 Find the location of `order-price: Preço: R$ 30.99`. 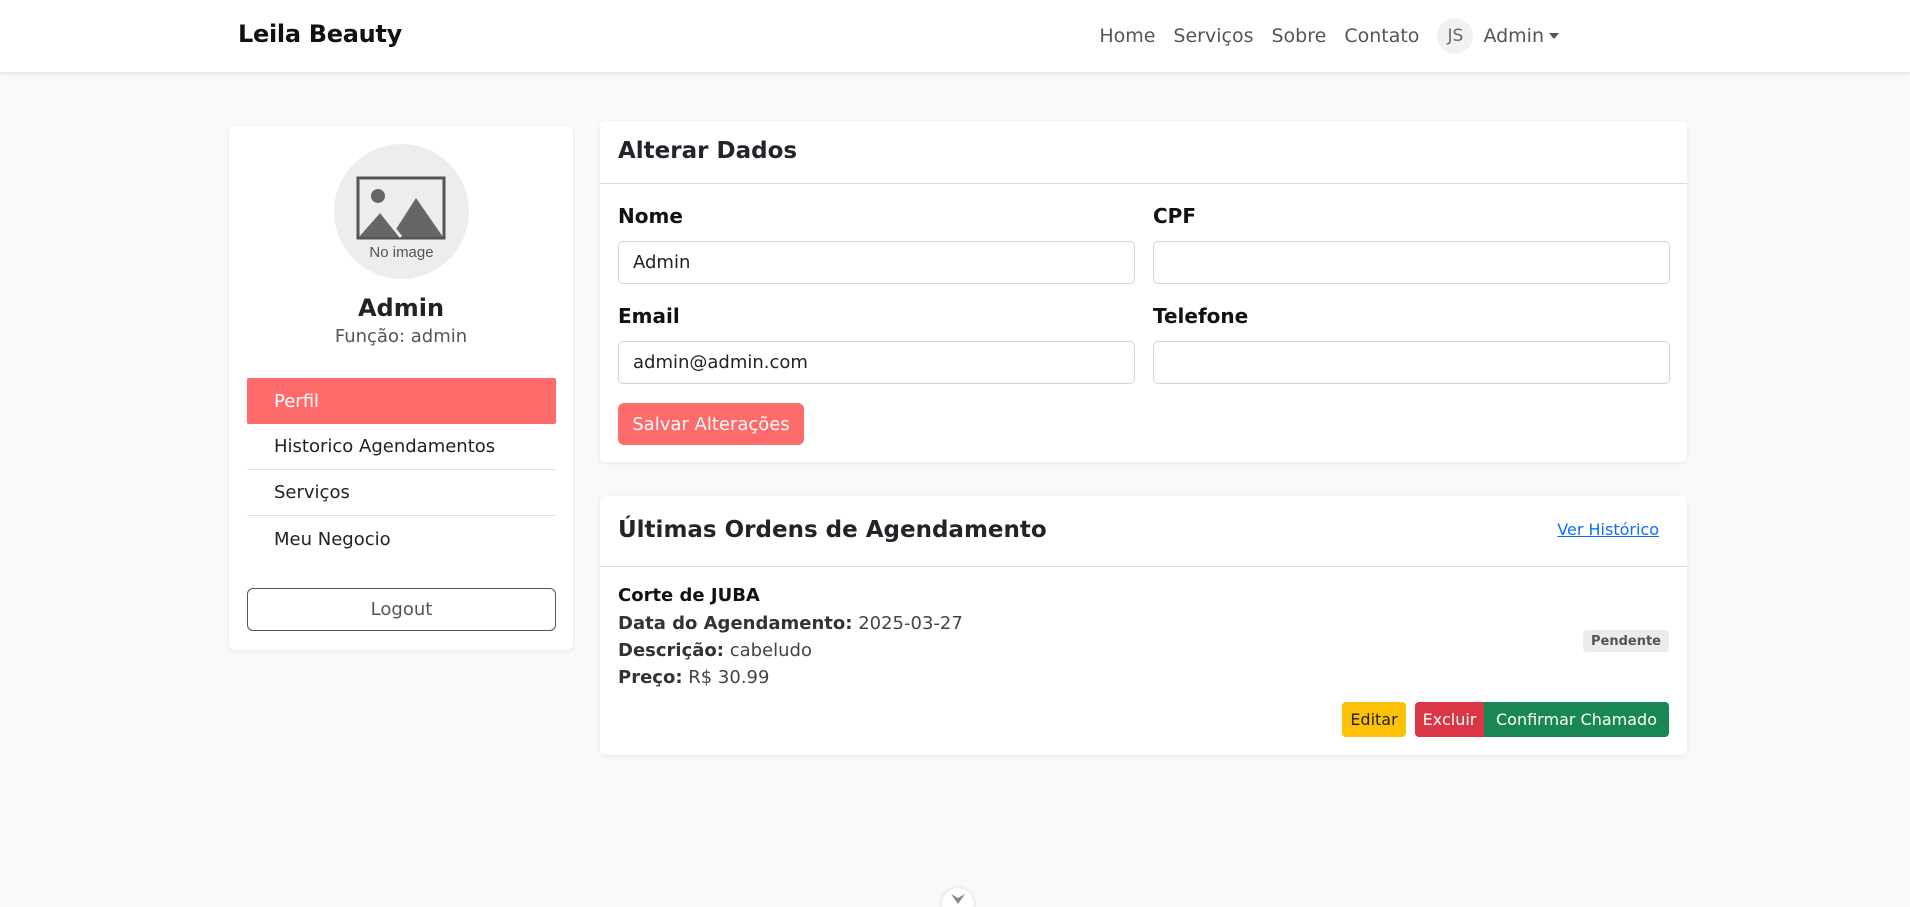

order-price: Preço: R$ 30.99 is located at coordinates (693, 677).